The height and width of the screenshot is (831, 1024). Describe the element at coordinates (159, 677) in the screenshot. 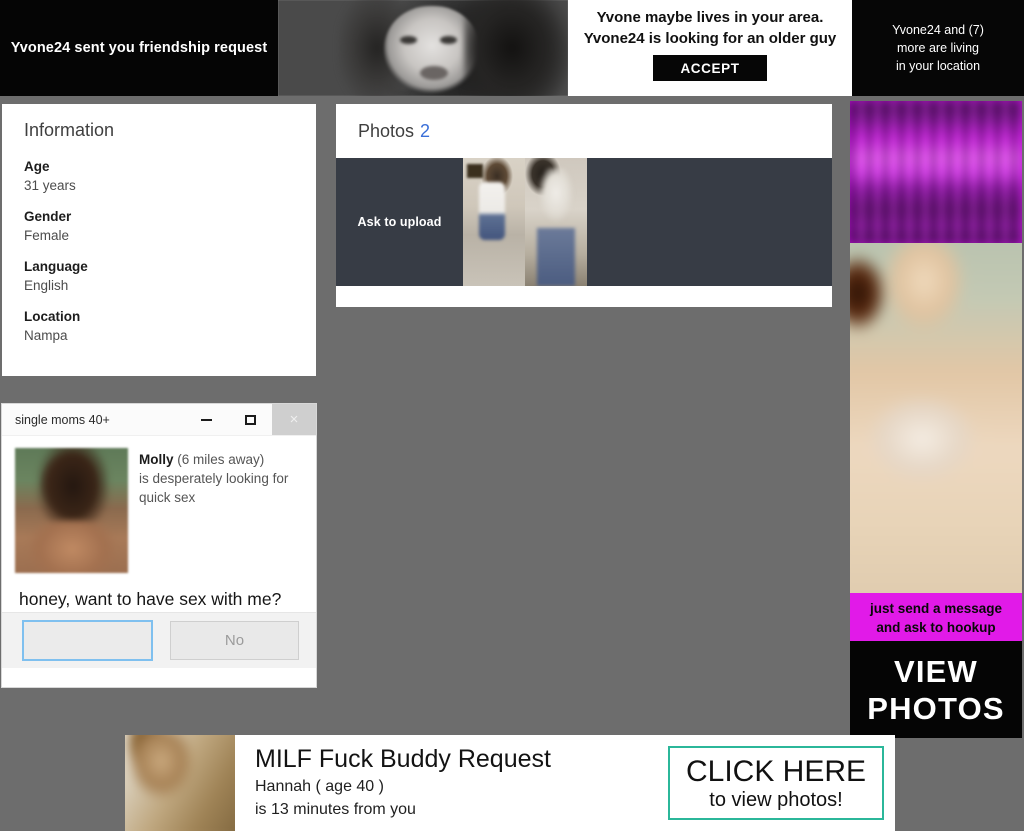

I see `dialog-footer` at that location.